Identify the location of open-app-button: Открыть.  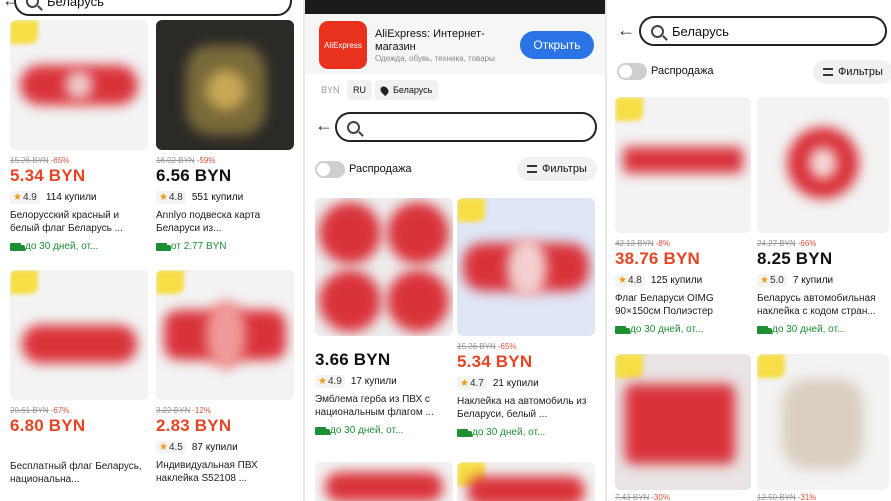
(557, 45).